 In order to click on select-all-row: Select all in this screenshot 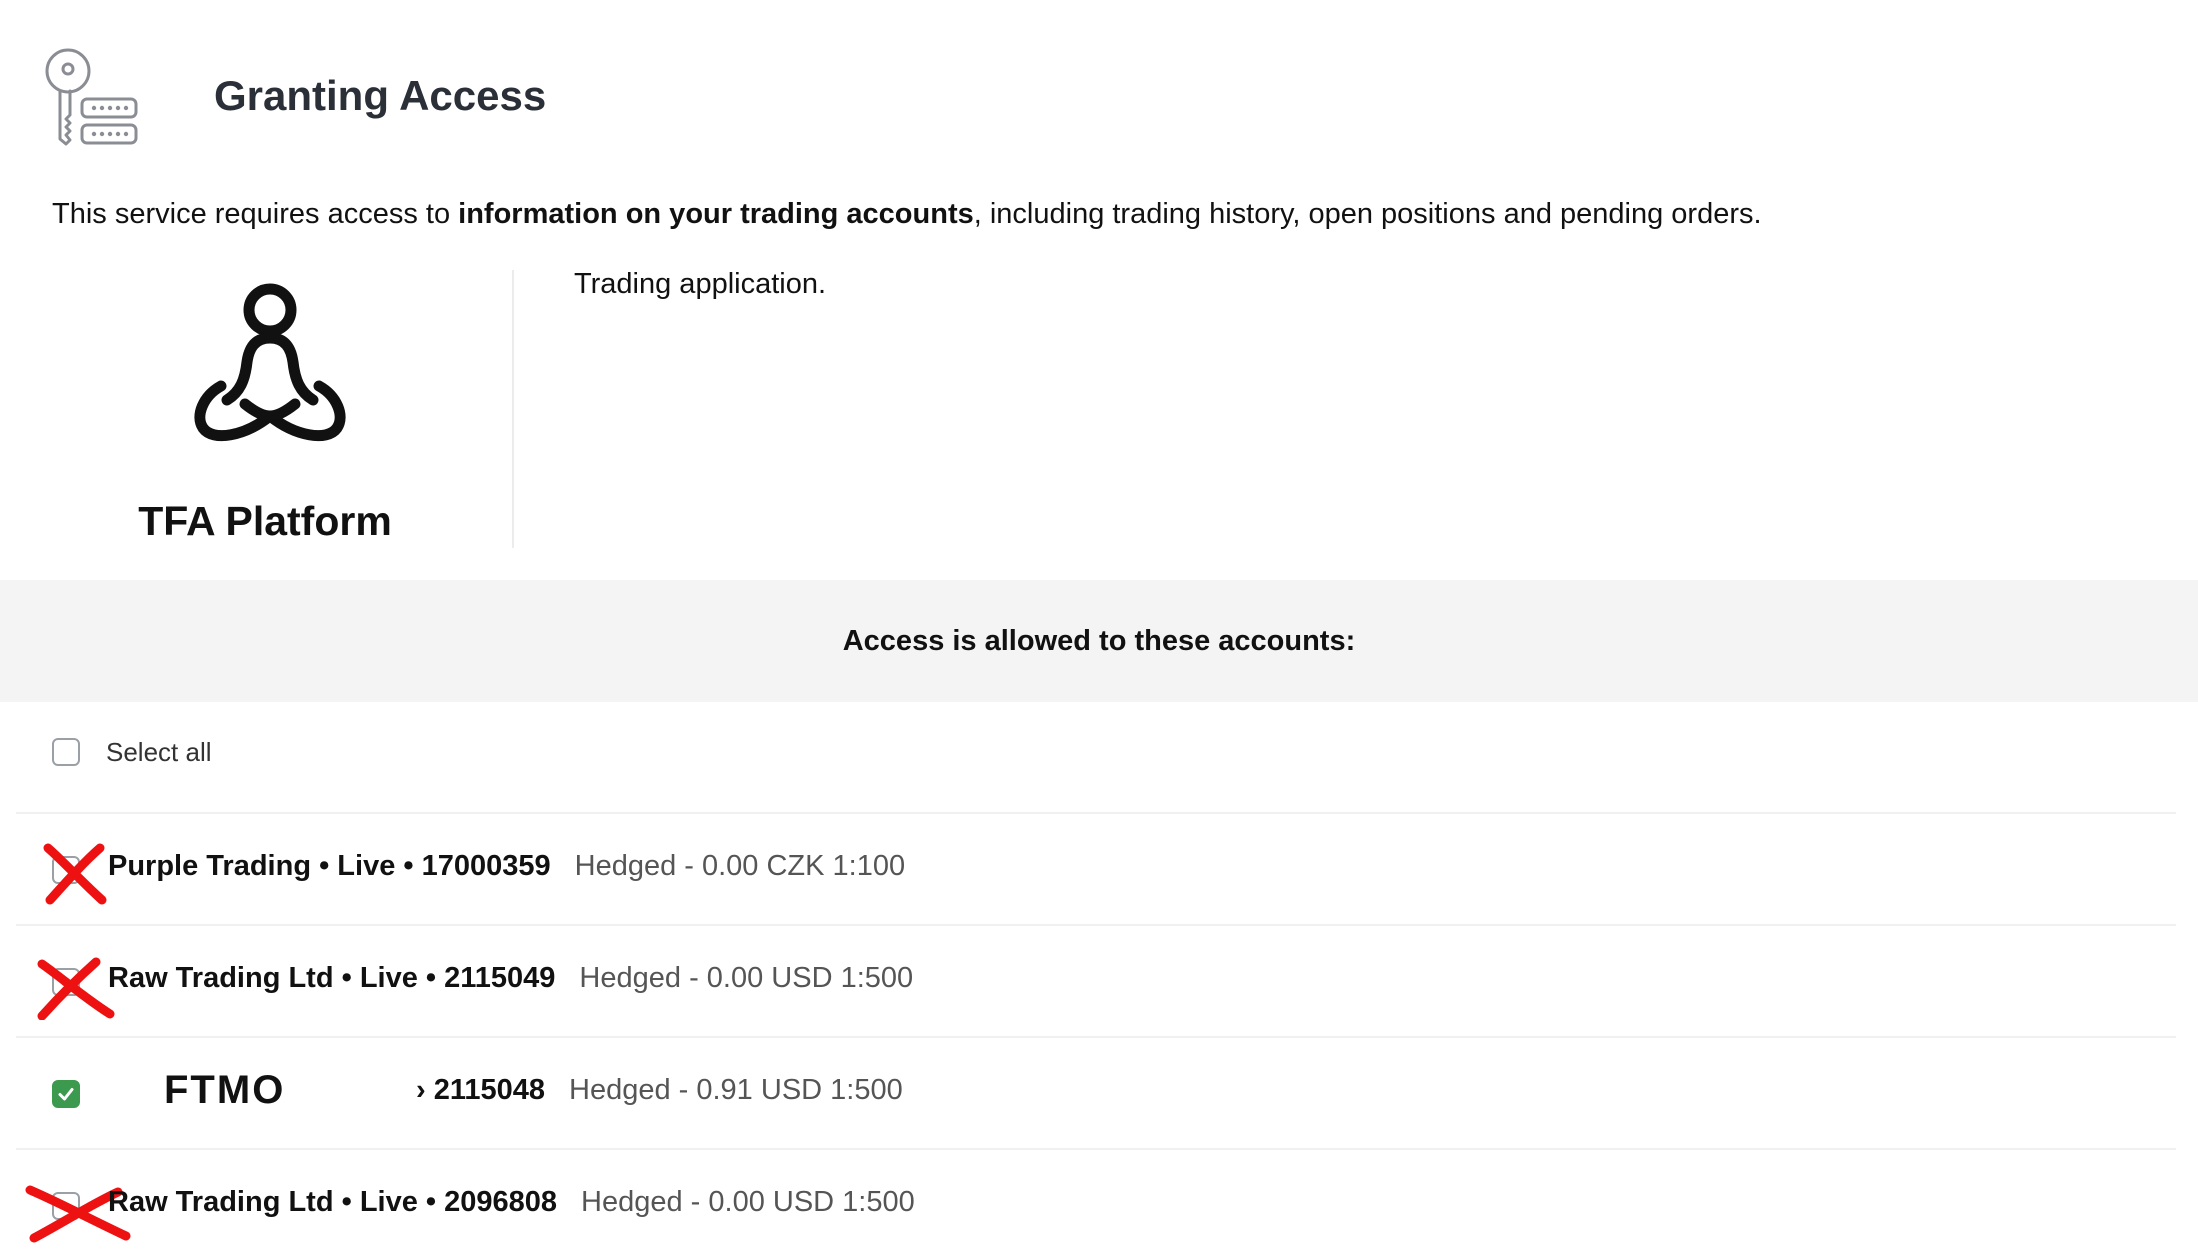, I will do `click(132, 752)`.